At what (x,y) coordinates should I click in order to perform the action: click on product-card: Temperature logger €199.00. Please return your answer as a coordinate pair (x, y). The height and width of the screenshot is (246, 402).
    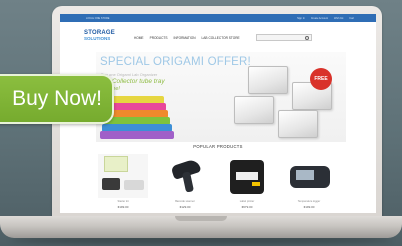
    Looking at the image, I should click on (309, 183).